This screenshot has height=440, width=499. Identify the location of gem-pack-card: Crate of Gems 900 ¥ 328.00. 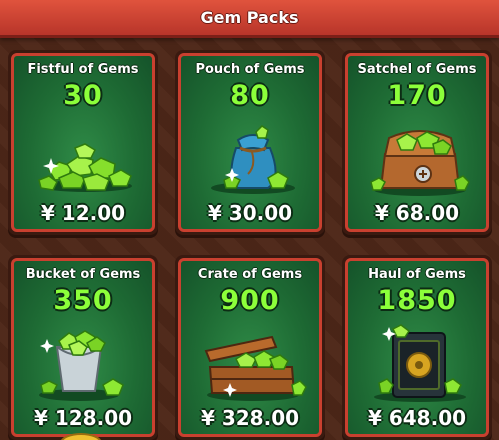
(250, 347).